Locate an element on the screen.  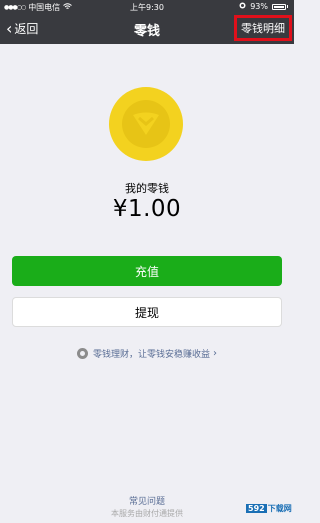
withdraw-button: 提现 is located at coordinates (147, 312).